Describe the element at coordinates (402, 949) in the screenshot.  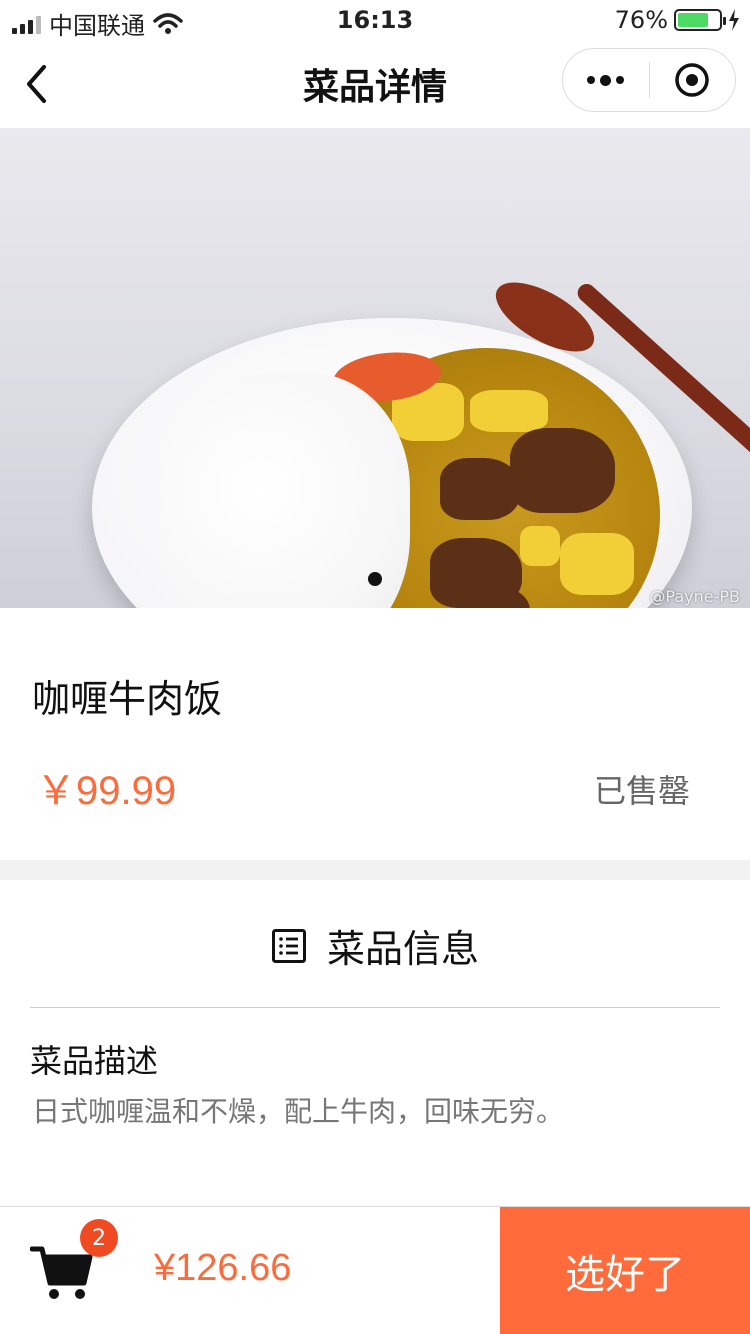
I see `info-section-title: 菜品信息` at that location.